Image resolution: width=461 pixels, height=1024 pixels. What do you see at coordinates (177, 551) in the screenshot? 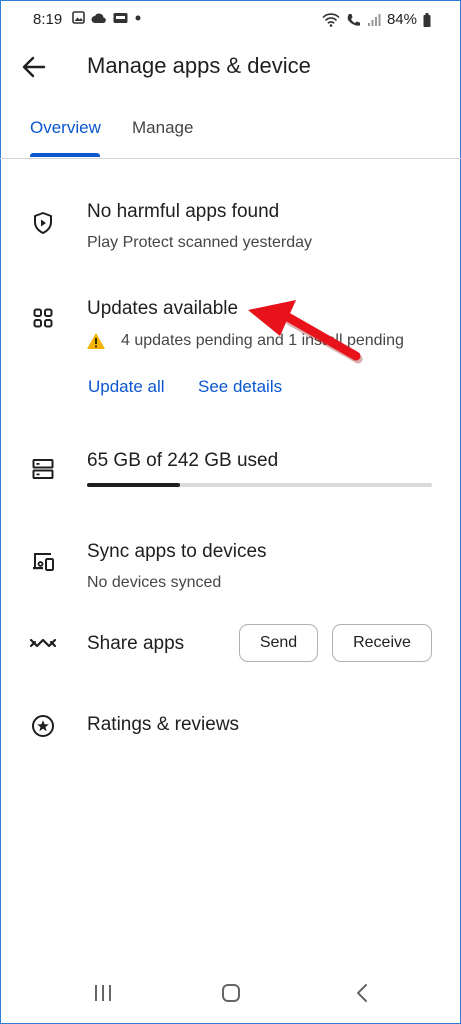
I see `sync-title: Sync apps to devices` at bounding box center [177, 551].